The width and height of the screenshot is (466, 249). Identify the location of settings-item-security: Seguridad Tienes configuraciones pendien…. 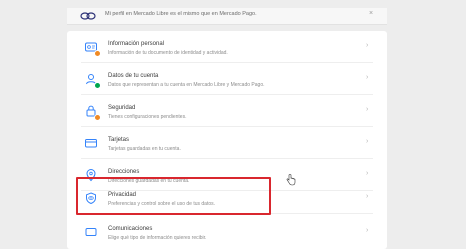
(227, 111).